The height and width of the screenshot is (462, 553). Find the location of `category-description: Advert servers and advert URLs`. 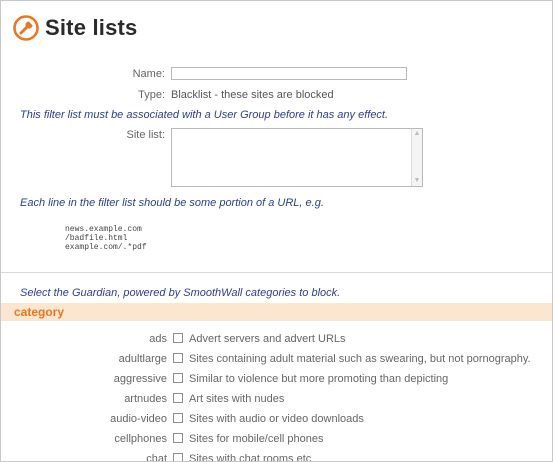

category-description: Advert servers and advert URLs is located at coordinates (267, 339).